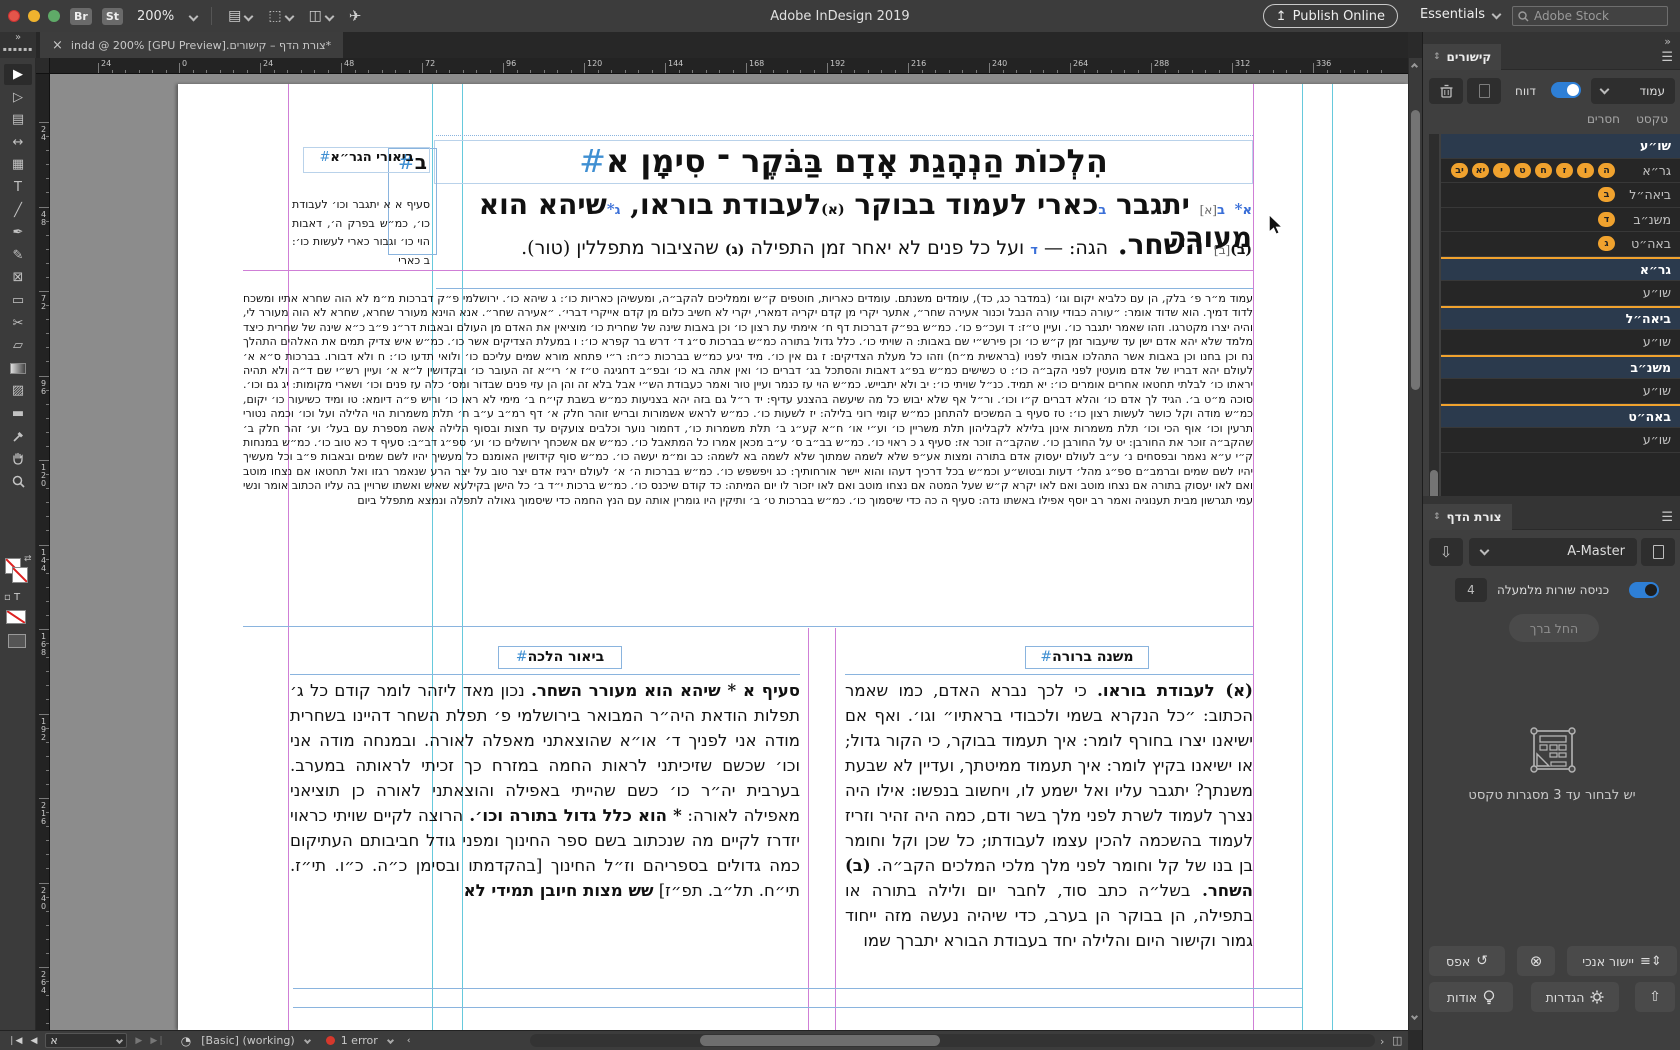 The height and width of the screenshot is (1050, 1680). I want to click on pen-tool: ✒, so click(18, 232).